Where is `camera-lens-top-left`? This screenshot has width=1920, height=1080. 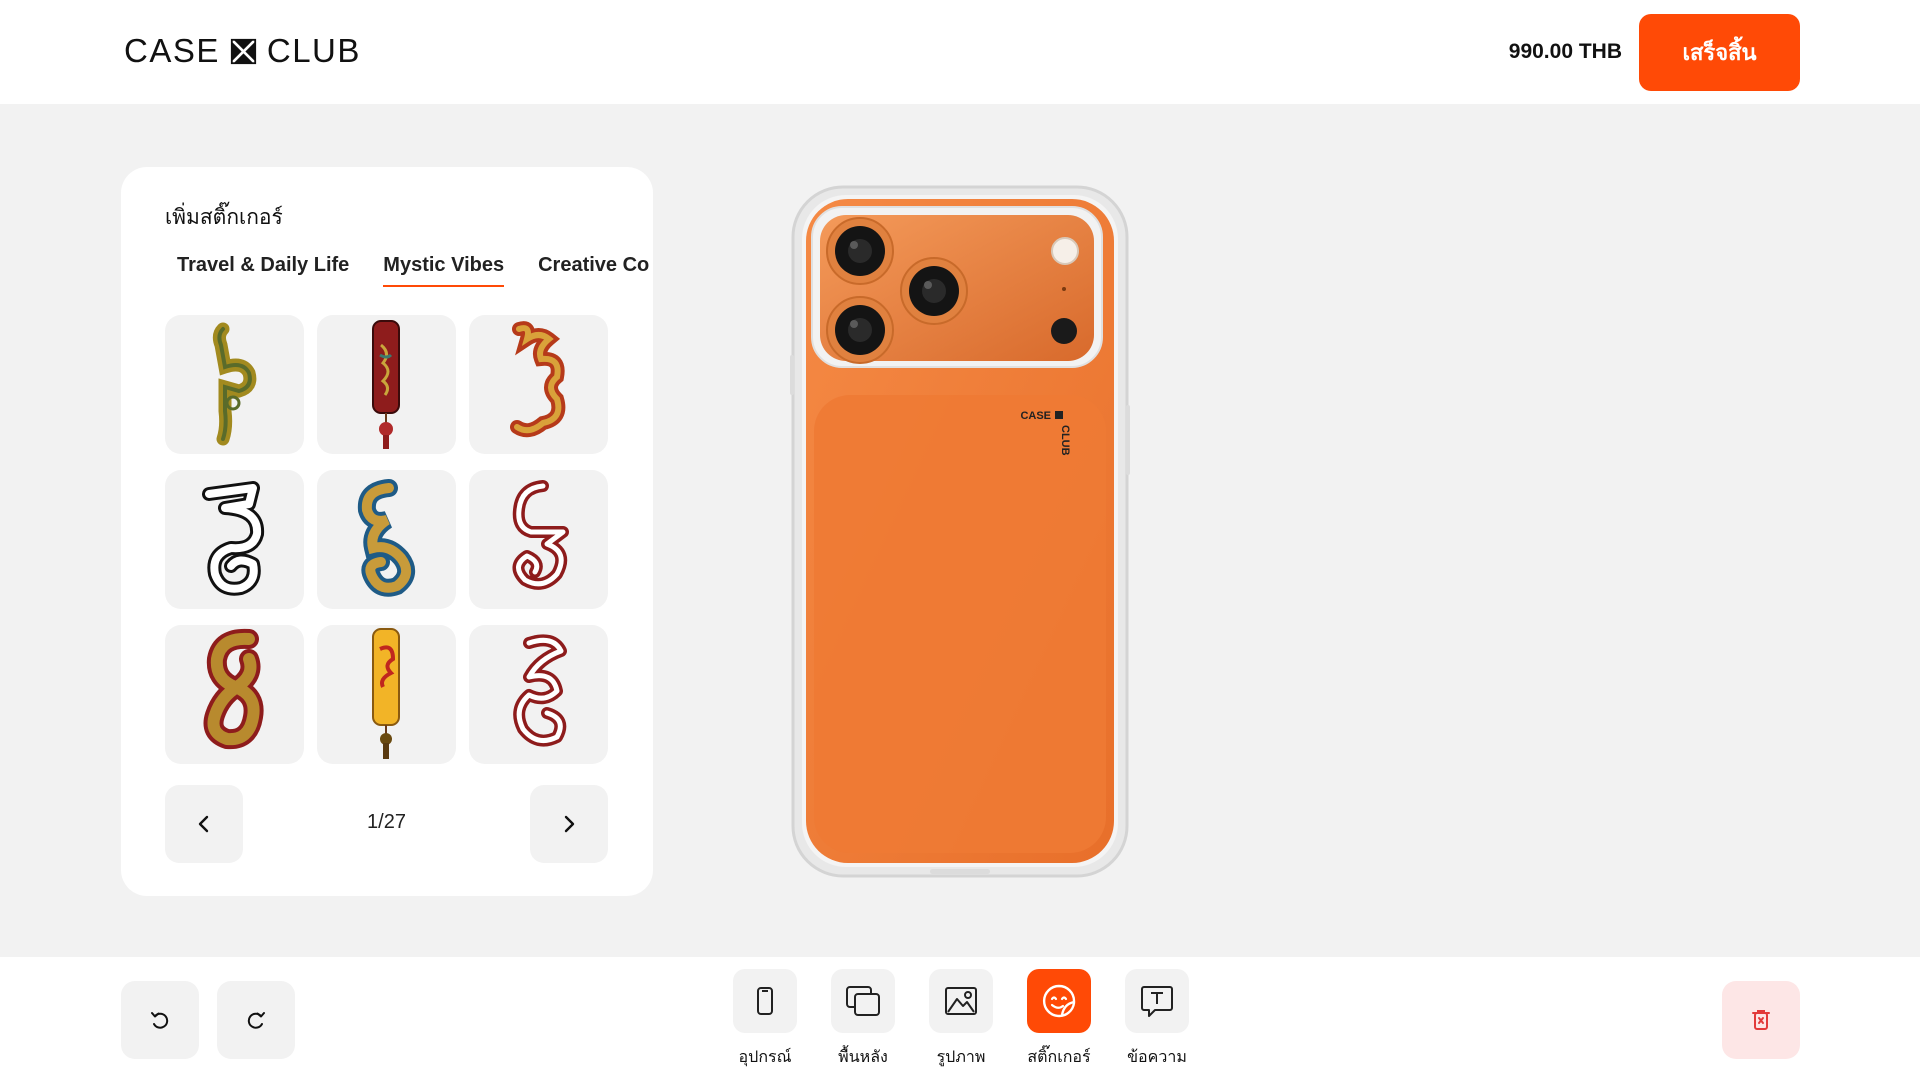
camera-lens-top-left is located at coordinates (860, 251).